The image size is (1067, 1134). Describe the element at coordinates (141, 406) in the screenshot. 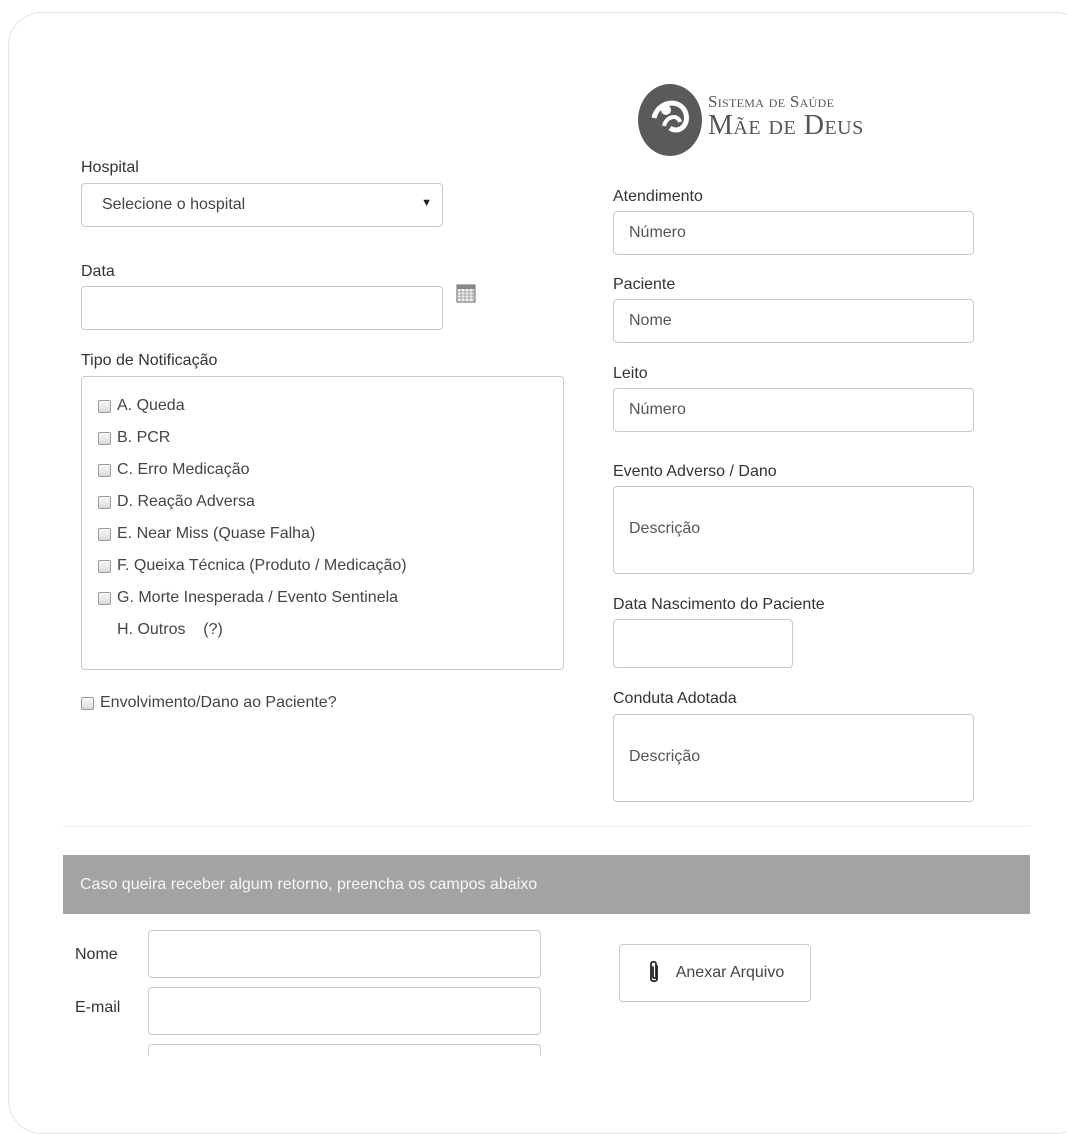

I see `option-queda: A. Queda` at that location.